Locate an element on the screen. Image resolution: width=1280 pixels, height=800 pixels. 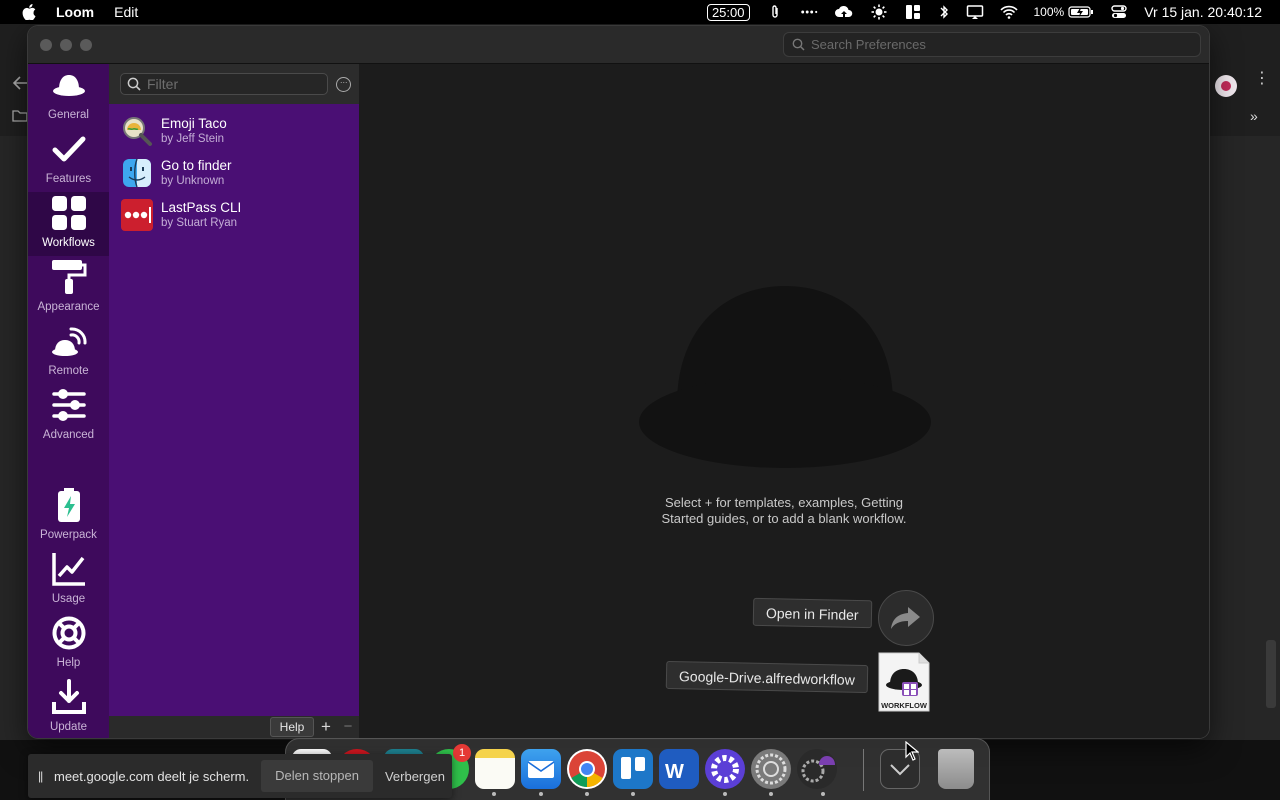
dock-trash-icon is located at coordinates (956, 769).